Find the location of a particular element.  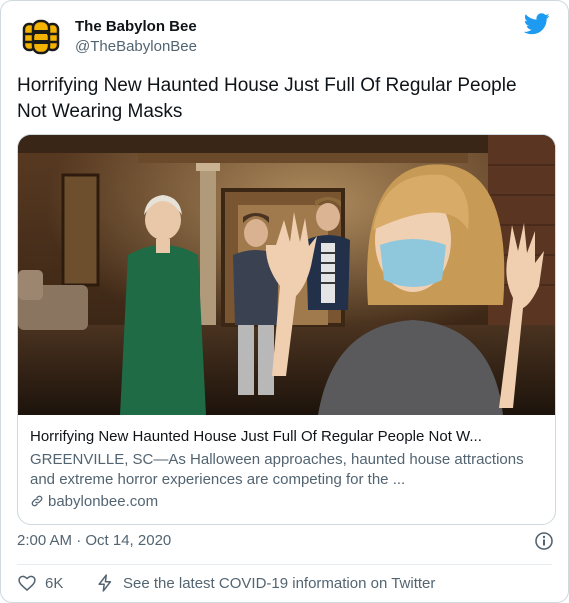

twitter-bird-icon is located at coordinates (537, 24).